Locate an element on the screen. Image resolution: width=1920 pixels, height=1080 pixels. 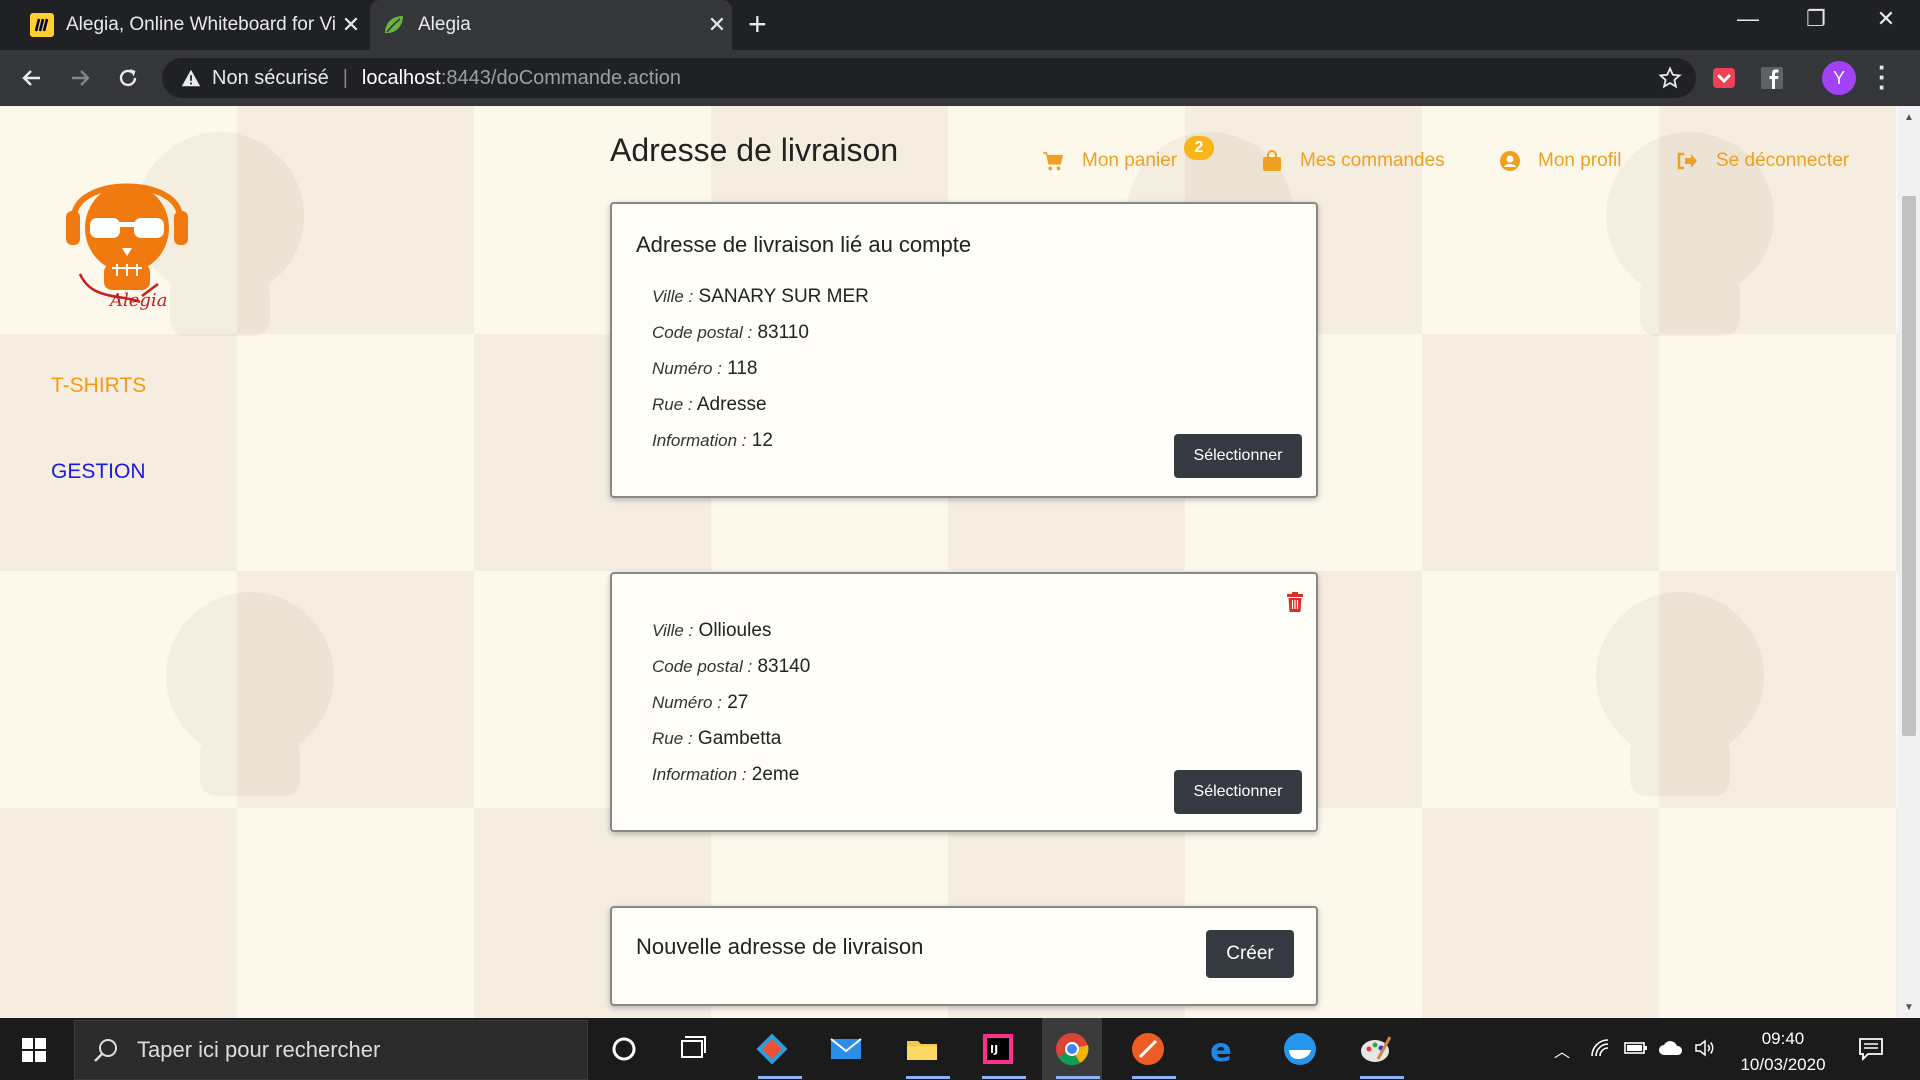
nav-cart-label: Mon panier is located at coordinates (1130, 160).